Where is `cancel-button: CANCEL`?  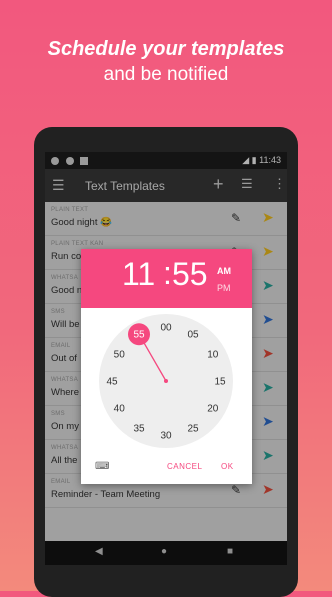
cancel-button: CANCEL is located at coordinates (184, 466).